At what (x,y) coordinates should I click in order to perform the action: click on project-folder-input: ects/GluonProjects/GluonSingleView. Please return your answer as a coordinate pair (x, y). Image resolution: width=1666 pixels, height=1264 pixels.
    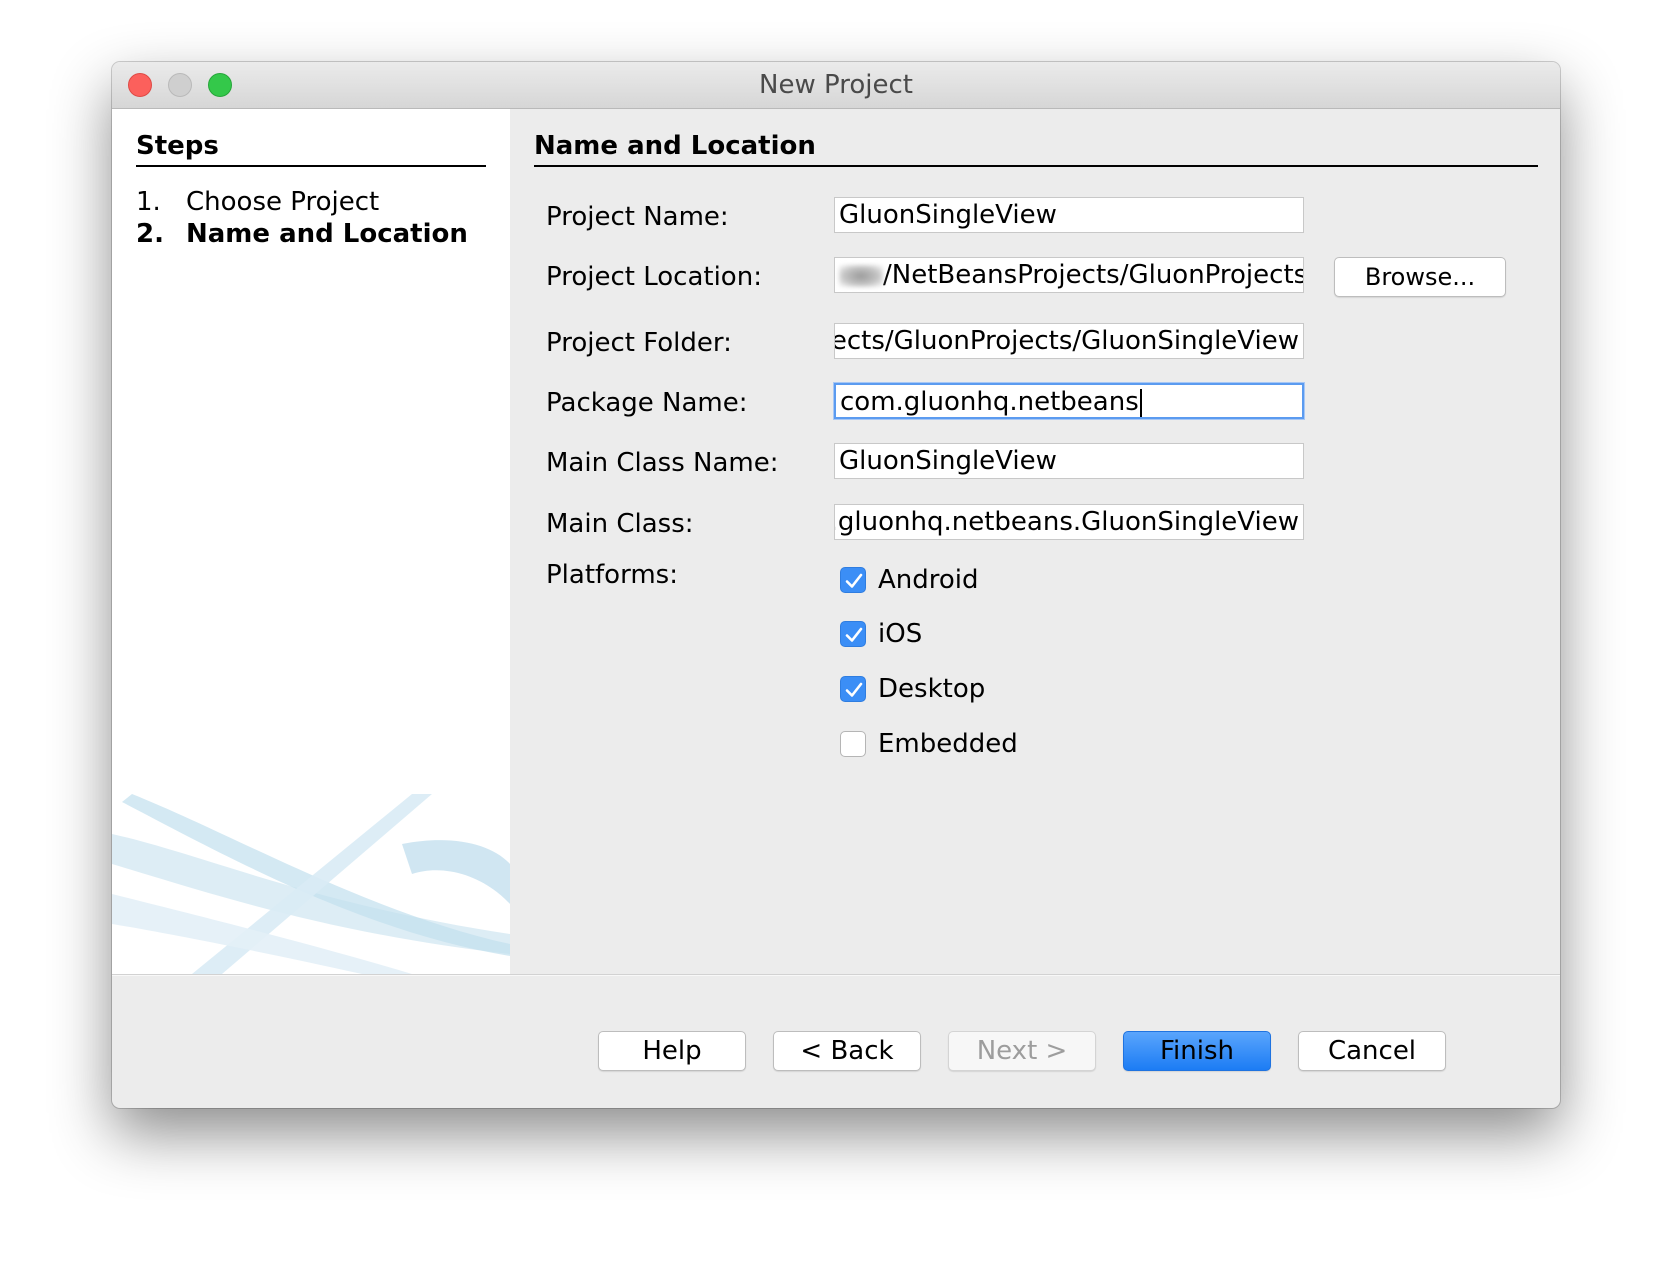
    Looking at the image, I should click on (1069, 341).